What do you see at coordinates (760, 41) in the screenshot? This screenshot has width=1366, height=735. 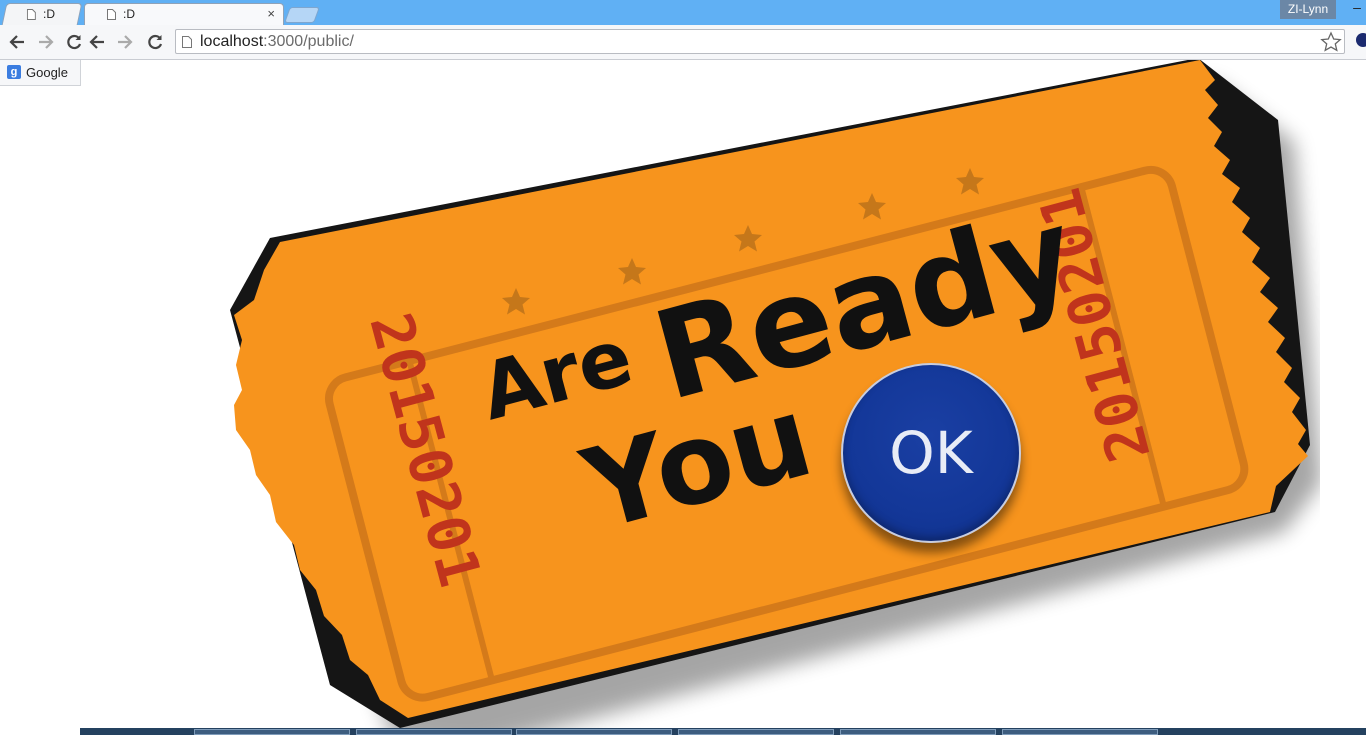 I see `address-bar: localhost:3000/public/` at bounding box center [760, 41].